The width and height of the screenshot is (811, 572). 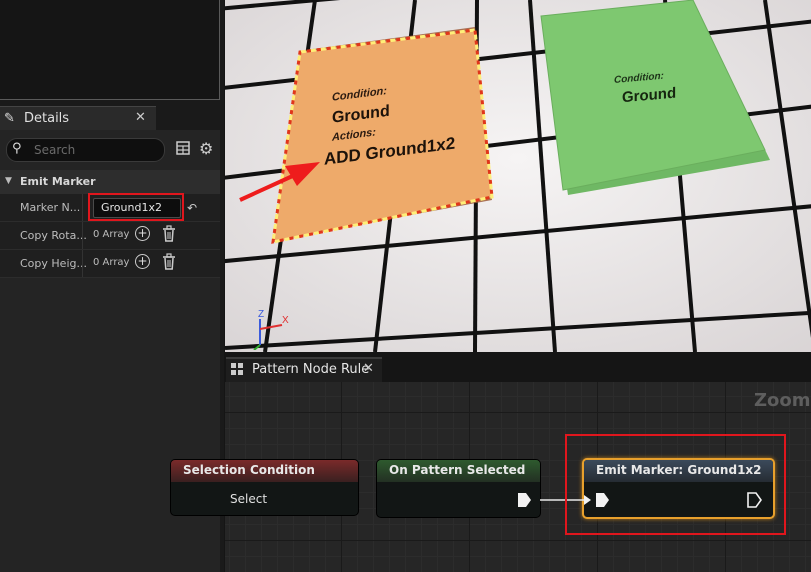 I want to click on gear-icon: ⚙, so click(x=206, y=148).